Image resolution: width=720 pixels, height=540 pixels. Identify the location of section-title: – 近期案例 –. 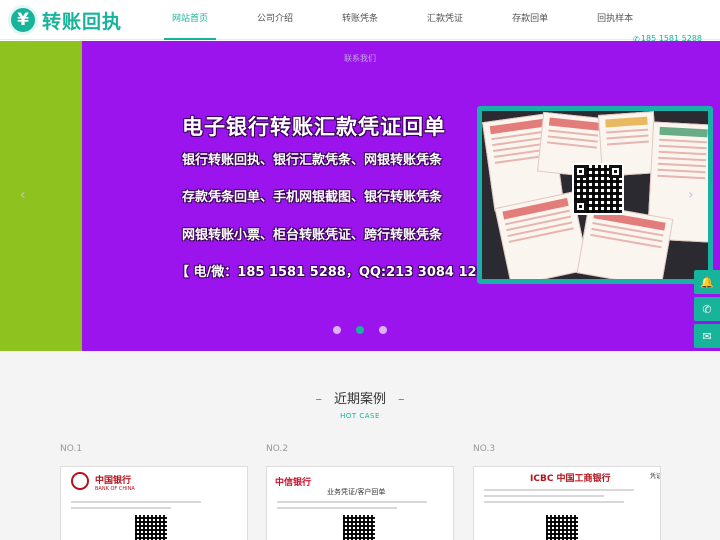
(360, 397).